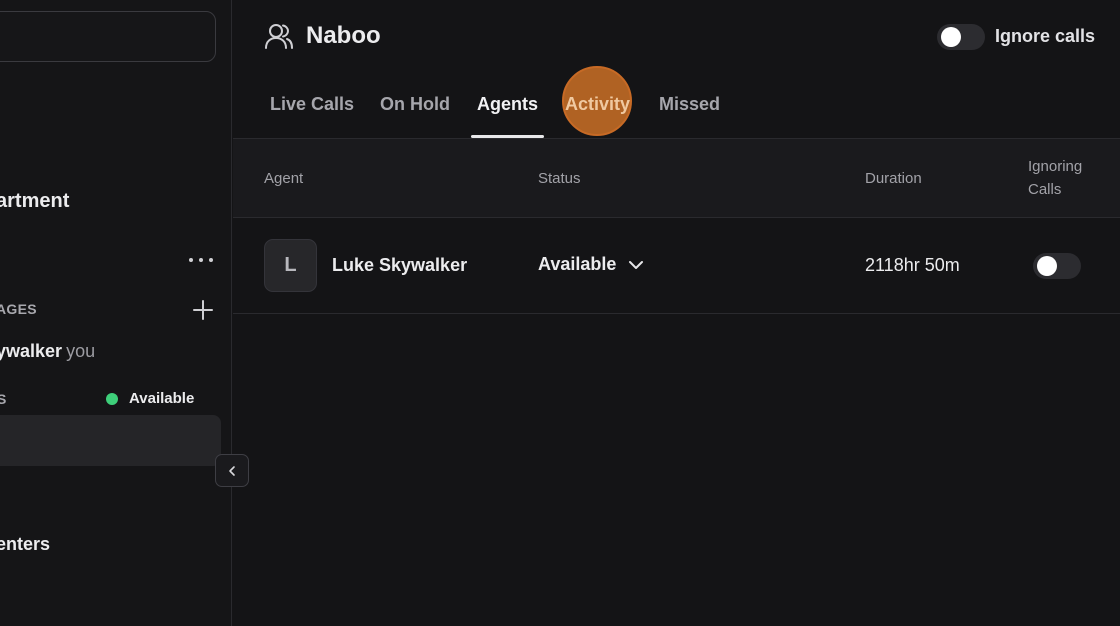  What do you see at coordinates (961, 37) in the screenshot?
I see `ignore-calls-toggle` at bounding box center [961, 37].